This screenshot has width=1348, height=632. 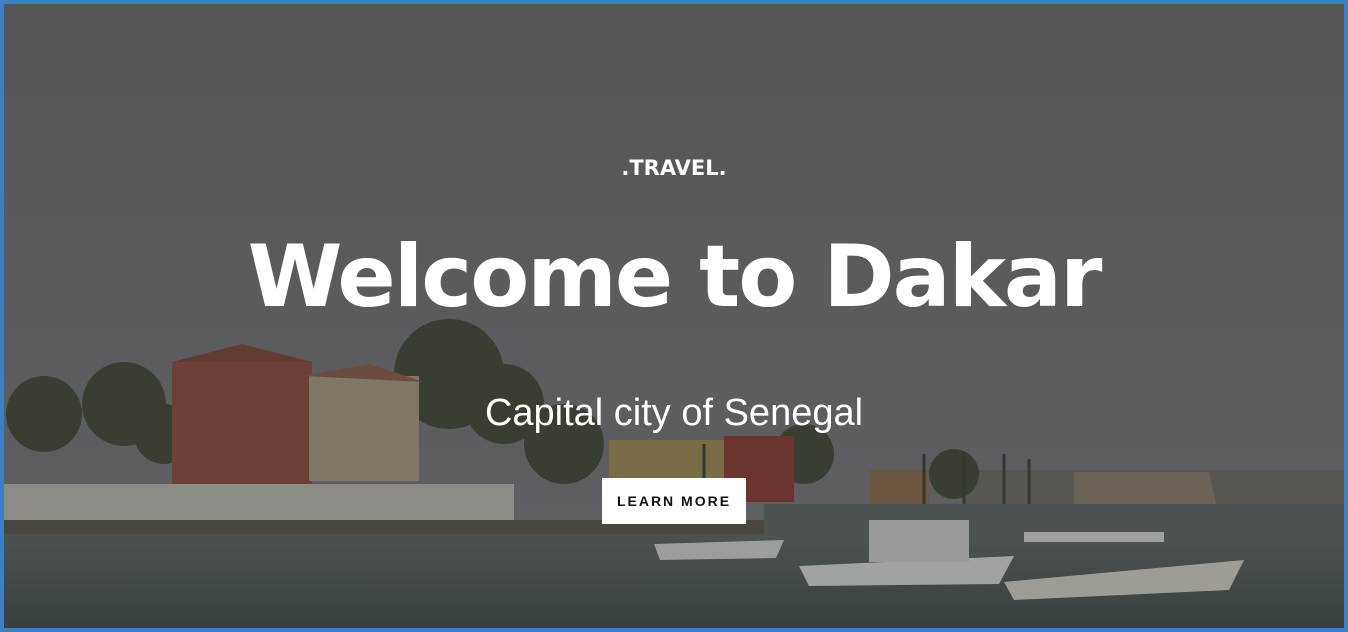 I want to click on brand-logo: .TRAVEL., so click(x=674, y=168).